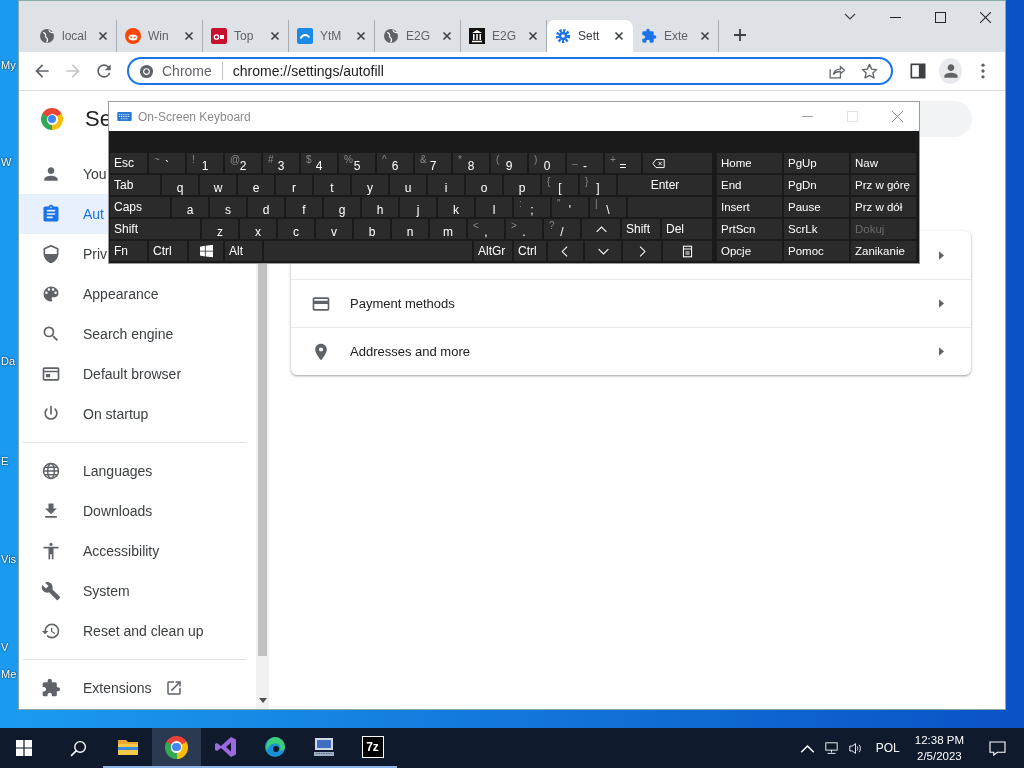  I want to click on url-text: chrome://settings/autofill, so click(308, 71).